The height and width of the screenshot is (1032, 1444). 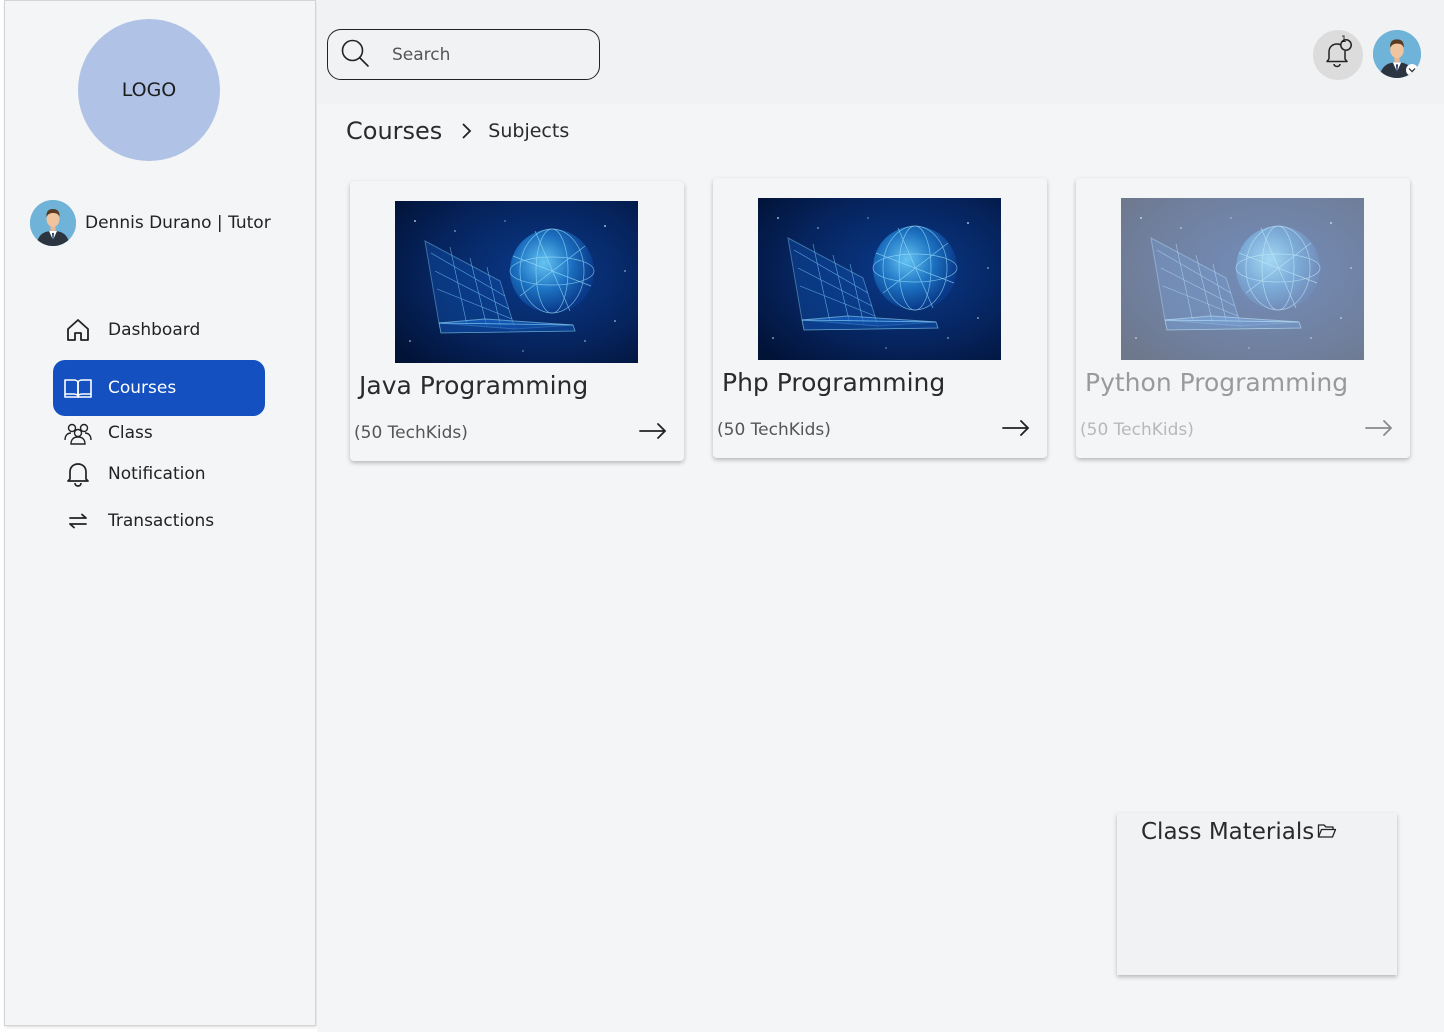 I want to click on notification-button: 1, so click(x=1338, y=55).